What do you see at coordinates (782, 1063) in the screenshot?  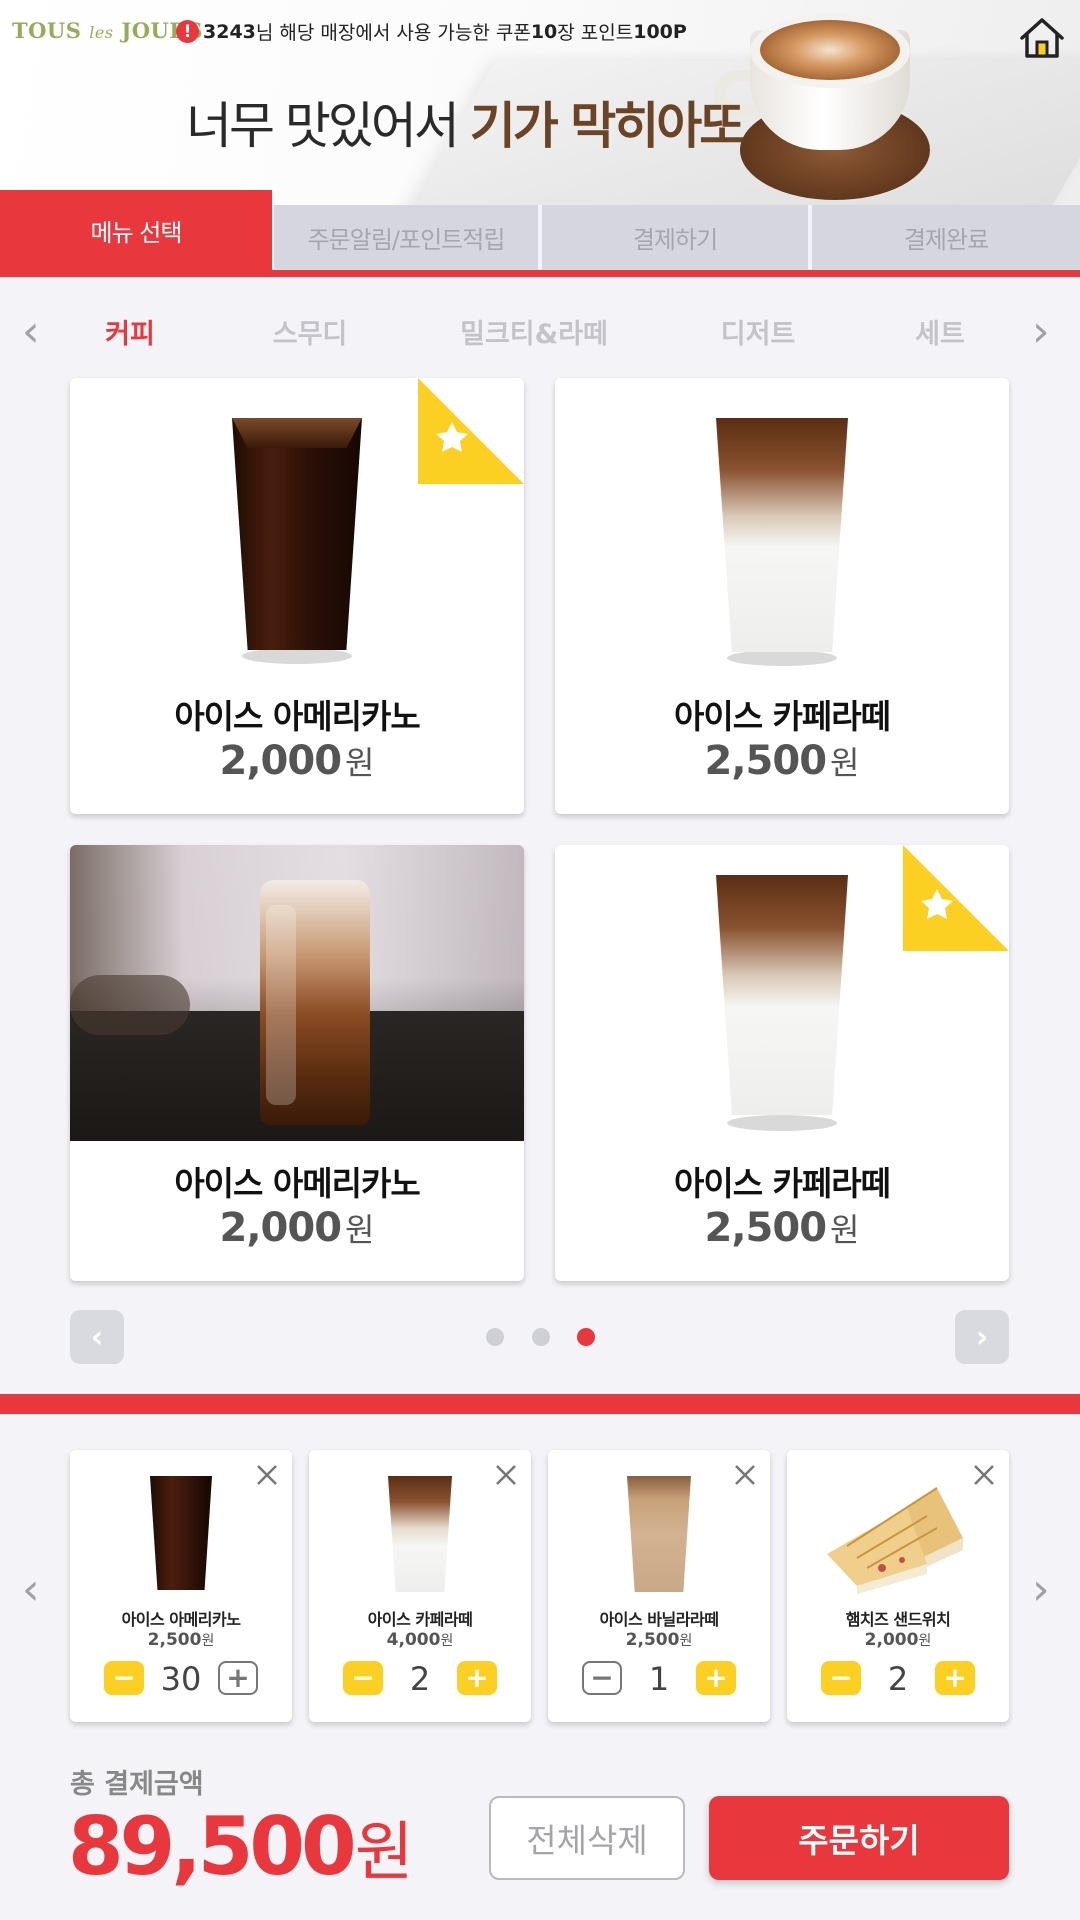 I see `menu-card-iced-cafe-latte-2: 아이스 카페라떼 2,500 원` at bounding box center [782, 1063].